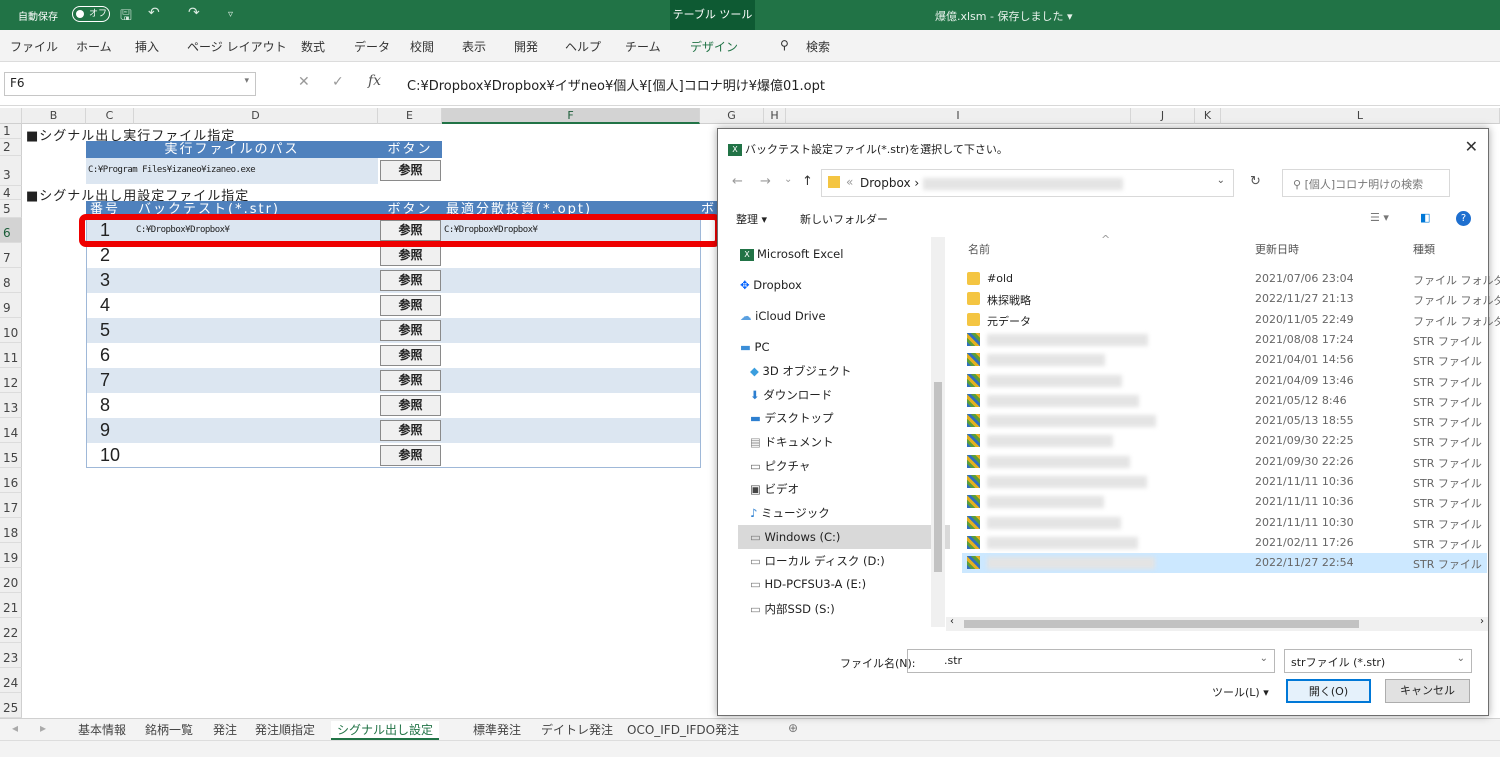 This screenshot has width=1500, height=757. What do you see at coordinates (1091, 661) in the screenshot?
I see `filename-input: .str ⌄` at bounding box center [1091, 661].